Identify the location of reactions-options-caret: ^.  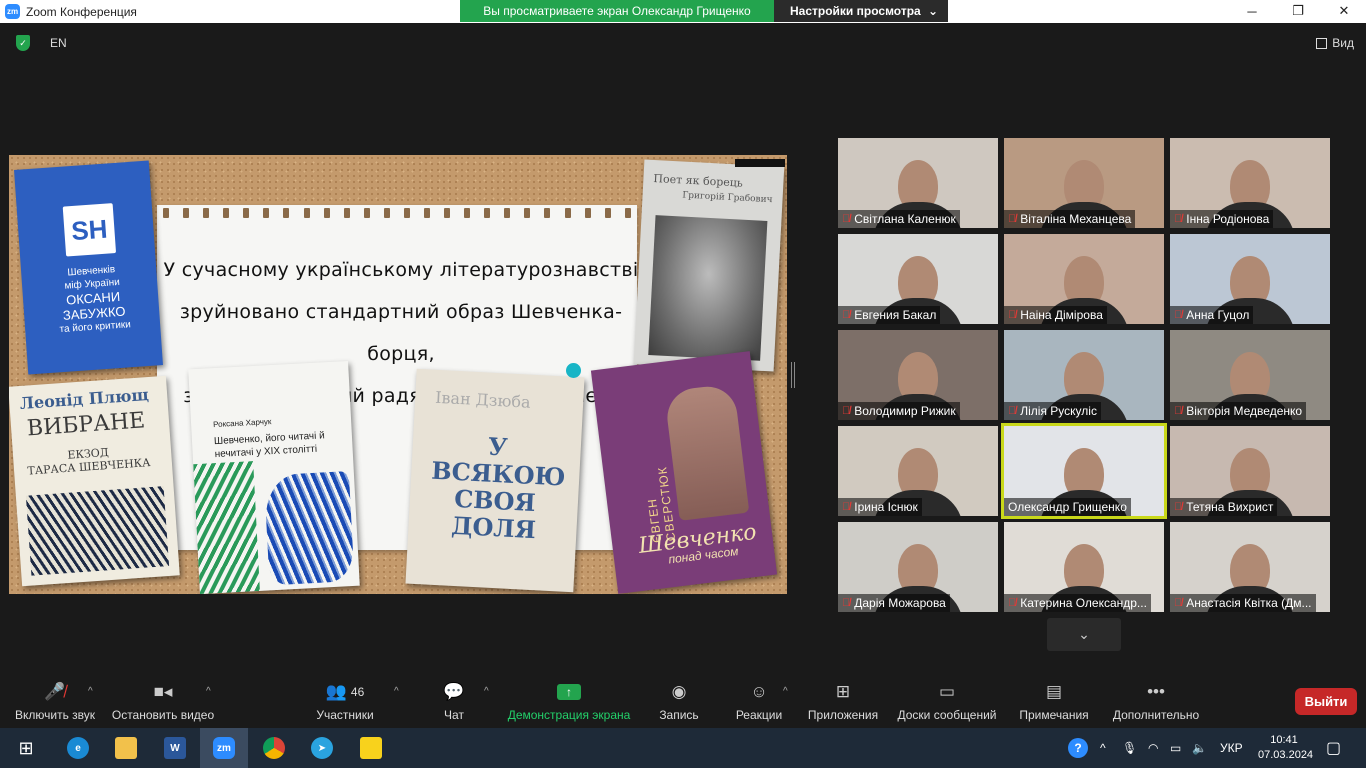
(785, 691).